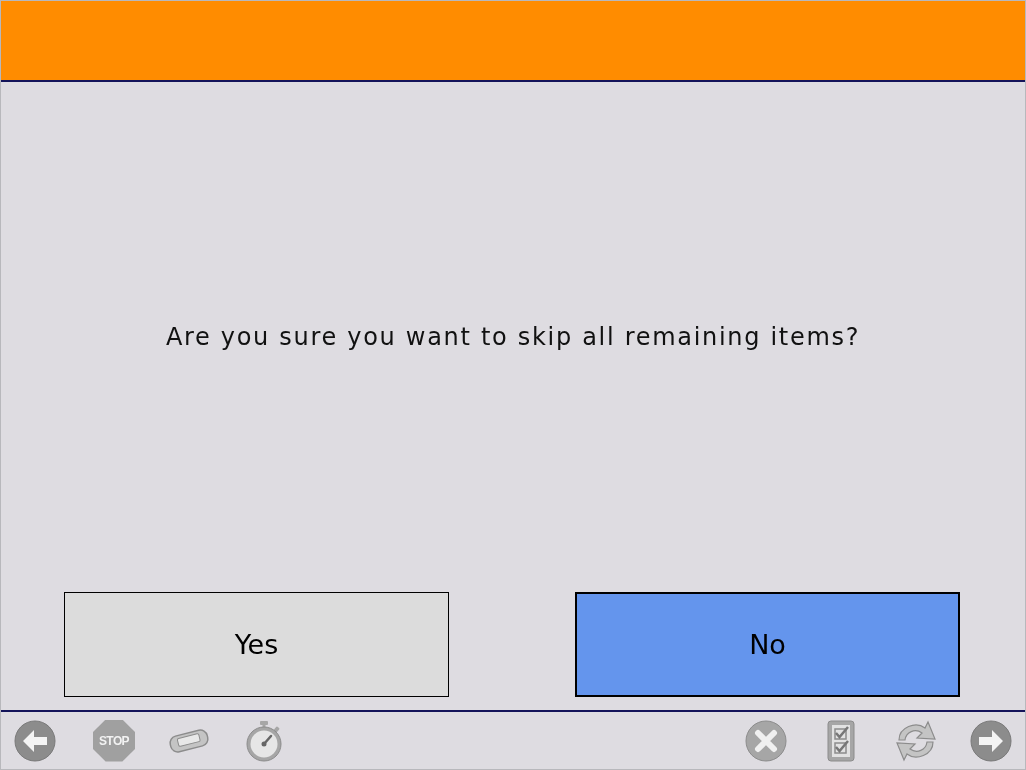  I want to click on cross-circle-icon, so click(766, 740).